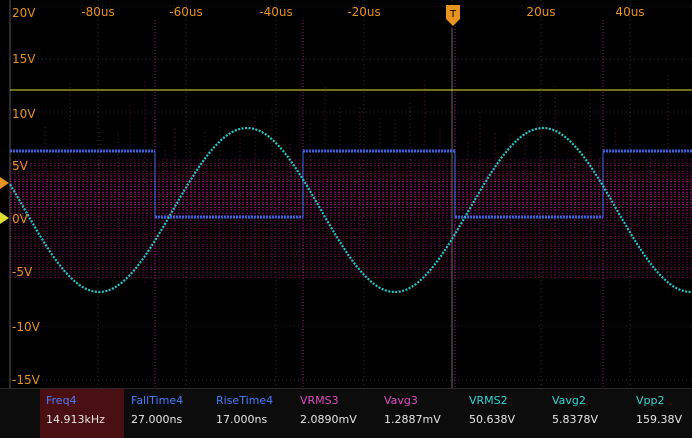 The width and height of the screenshot is (692, 438). I want to click on trigger-position-marker: T, so click(453, 16).